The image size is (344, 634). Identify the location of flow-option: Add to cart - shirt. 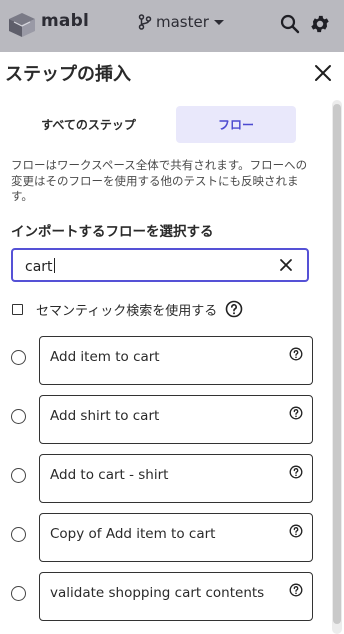
(172, 479).